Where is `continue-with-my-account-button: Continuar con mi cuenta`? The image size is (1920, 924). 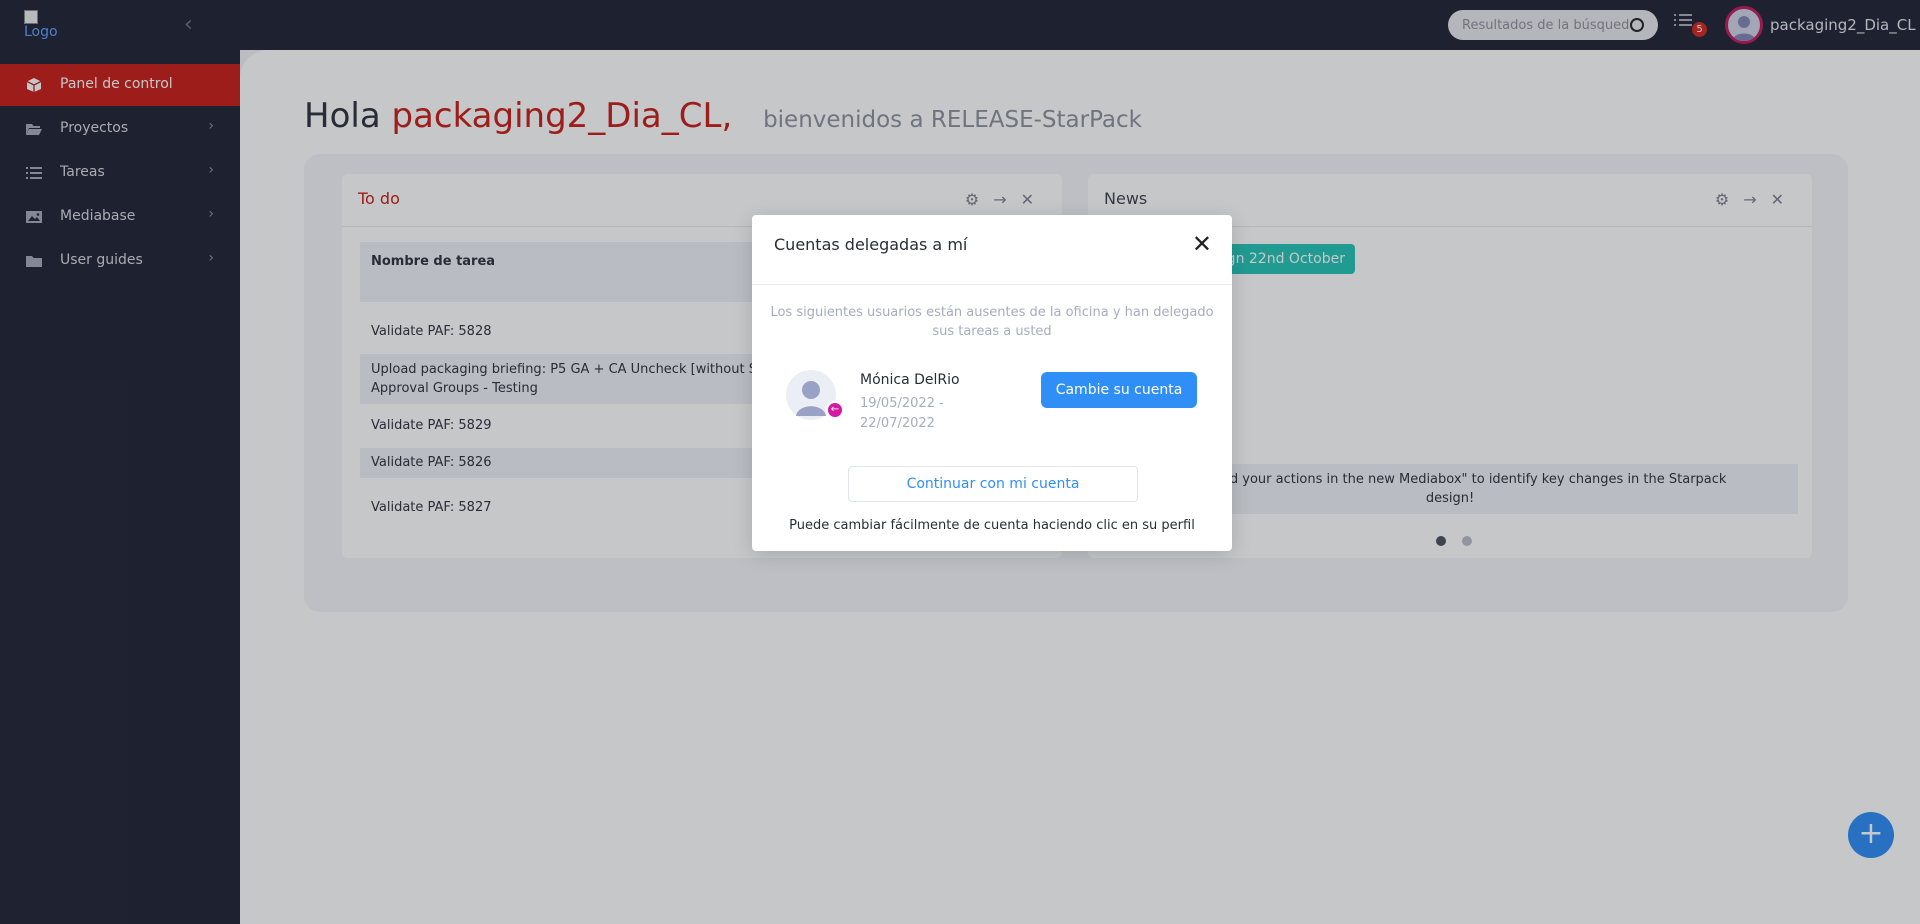 continue-with-my-account-button: Continuar con mi cuenta is located at coordinates (993, 484).